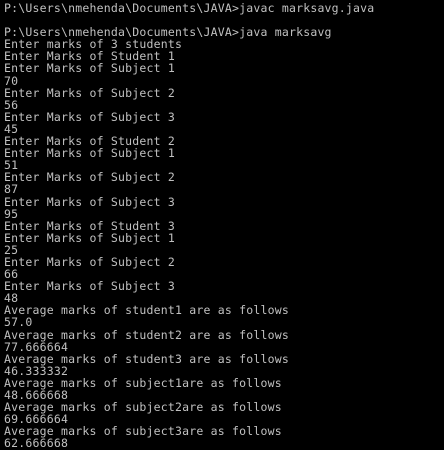 This screenshot has height=450, width=444. What do you see at coordinates (89, 225) in the screenshot?
I see `console-line: Enter Marks of Student 3` at bounding box center [89, 225].